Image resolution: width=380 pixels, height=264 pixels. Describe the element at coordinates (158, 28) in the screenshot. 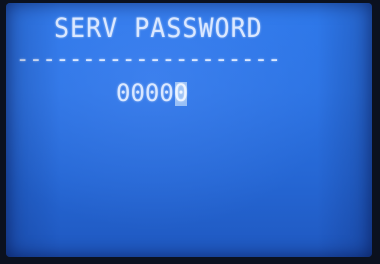

I see `screen-title: SERV PASSWORD` at that location.